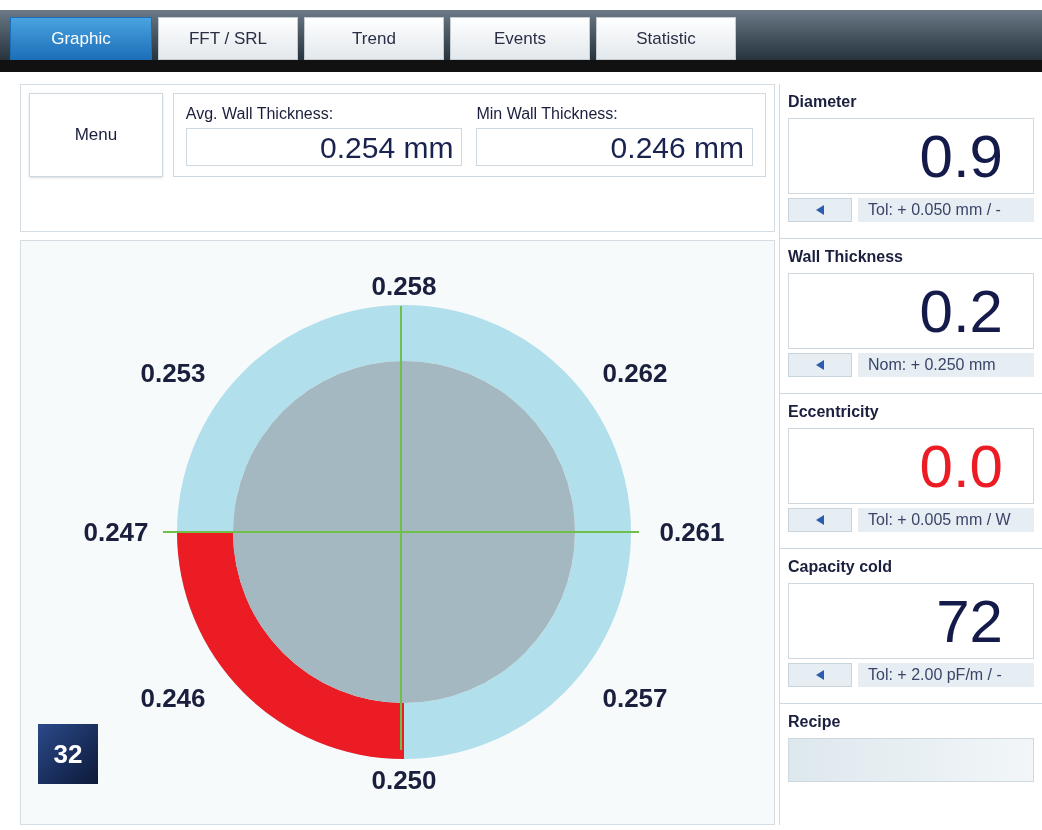 The width and height of the screenshot is (1042, 830). What do you see at coordinates (946, 365) in the screenshot?
I see `tolerance-field: Nom: + 0.250 mm` at bounding box center [946, 365].